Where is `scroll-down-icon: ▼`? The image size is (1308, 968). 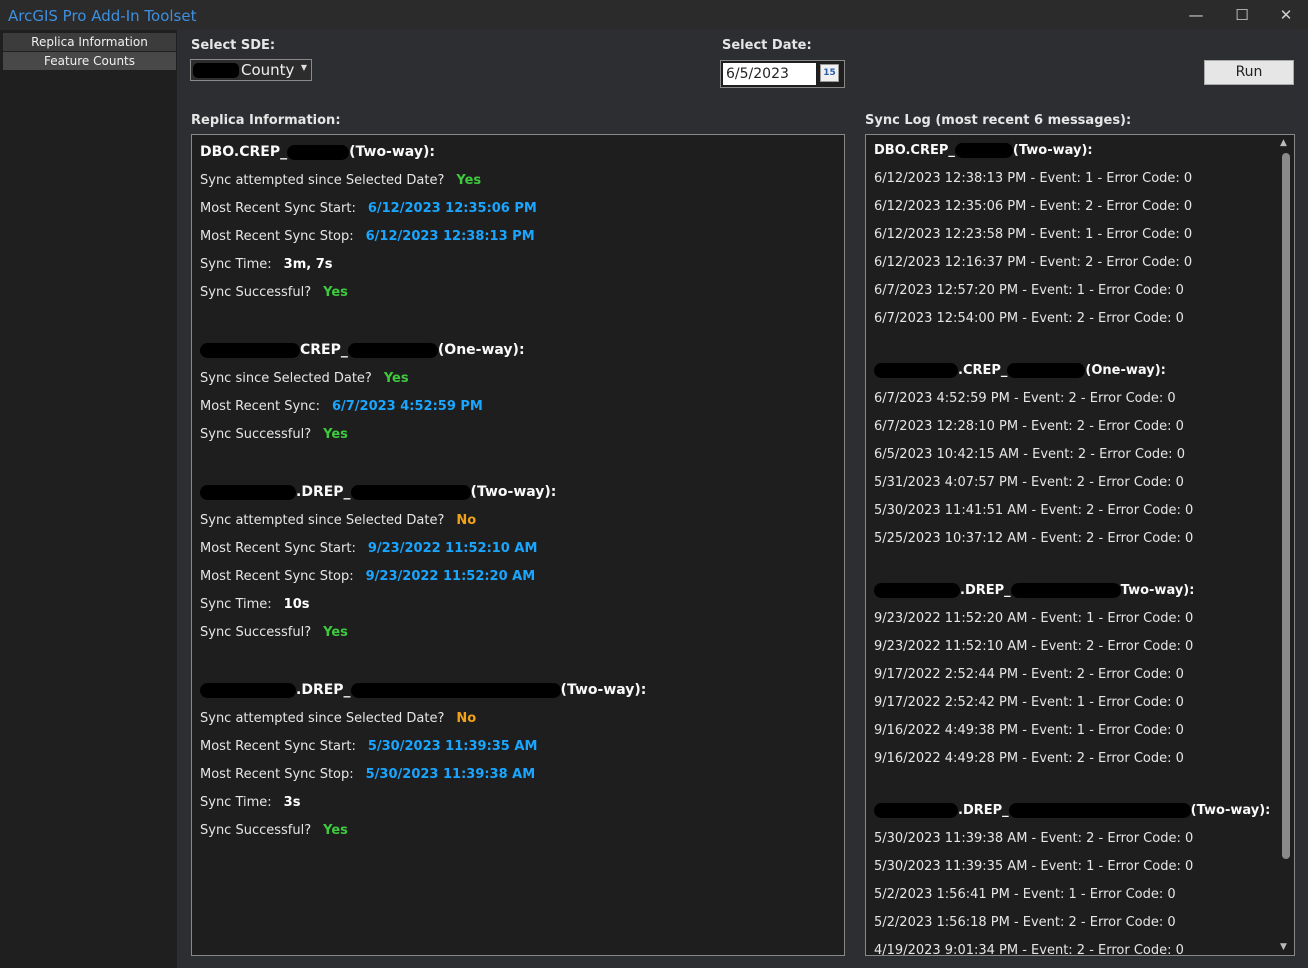
scroll-down-icon: ▼ is located at coordinates (1283, 947).